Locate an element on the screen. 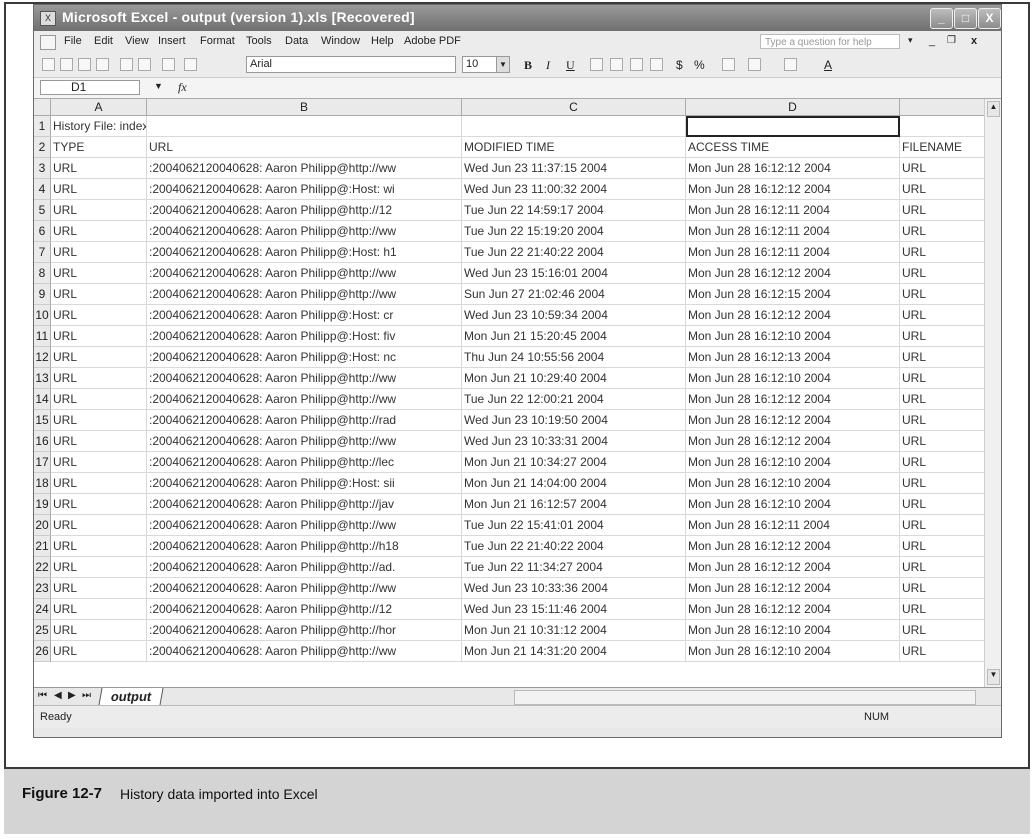 The width and height of the screenshot is (1034, 838). row-header: 6 is located at coordinates (42, 231).